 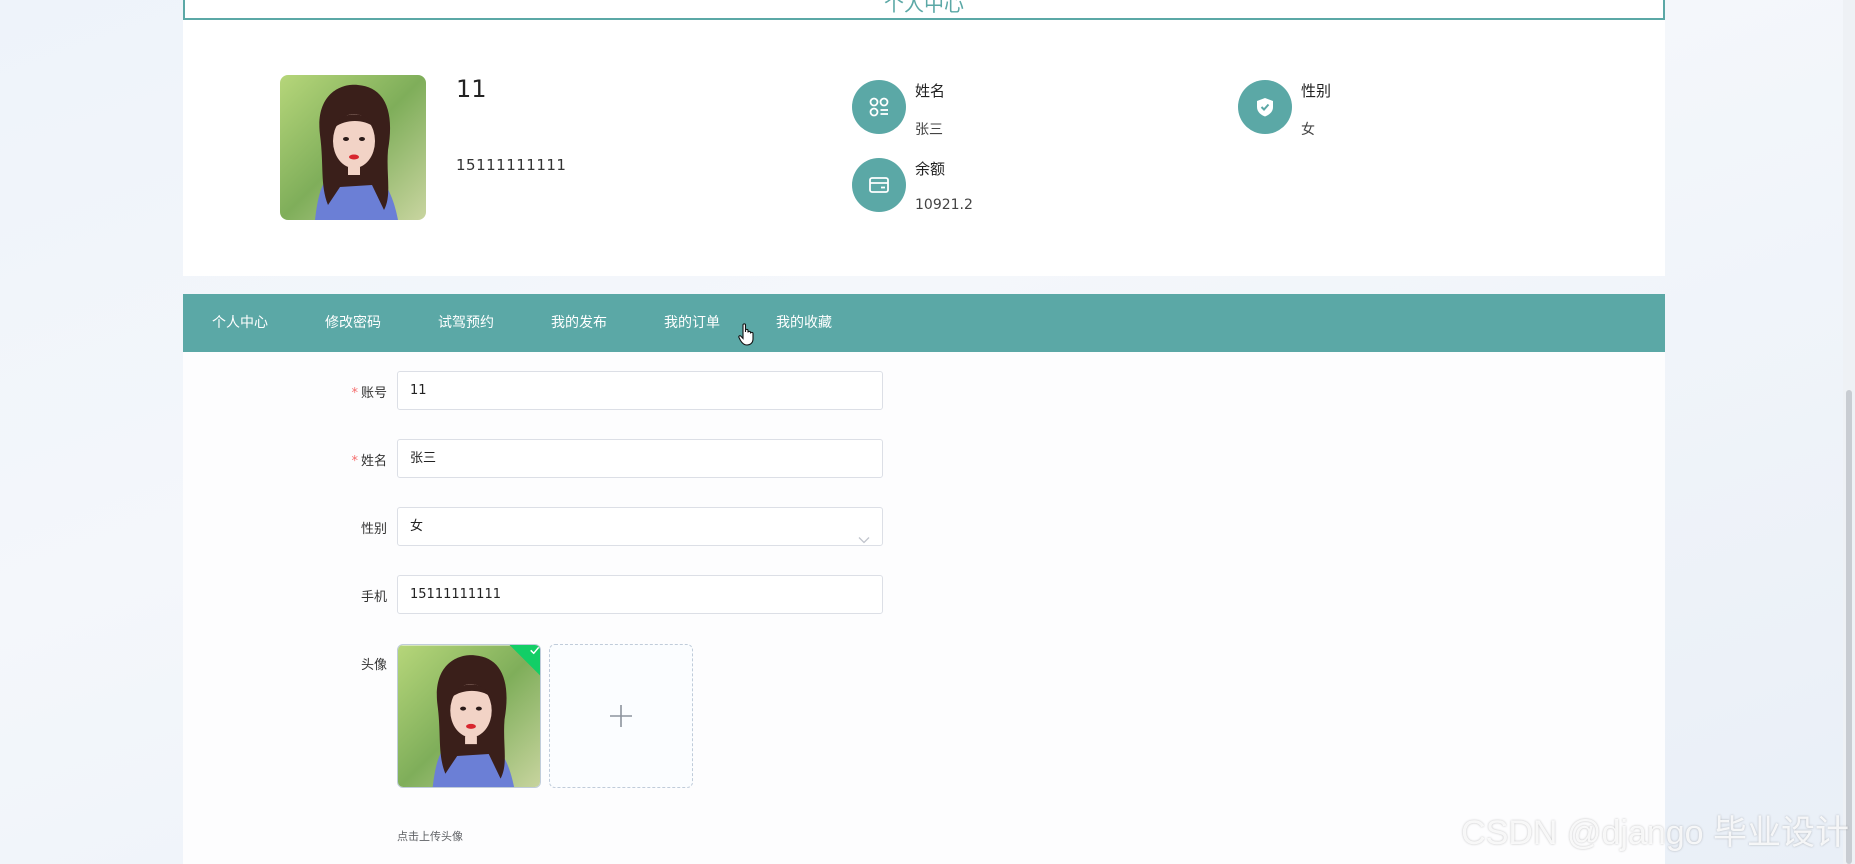 What do you see at coordinates (640, 390) in the screenshot?
I see `account-input: 11` at bounding box center [640, 390].